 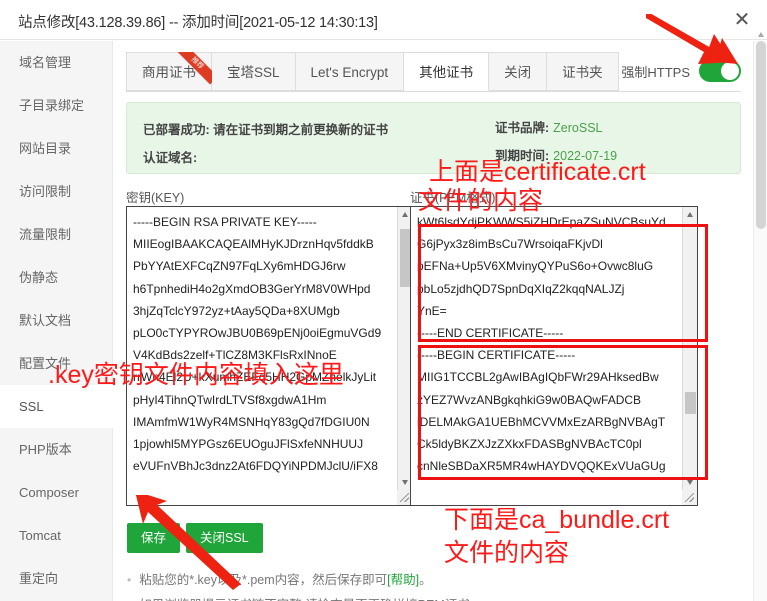 I want to click on help-link: [帮助], so click(x=403, y=580).